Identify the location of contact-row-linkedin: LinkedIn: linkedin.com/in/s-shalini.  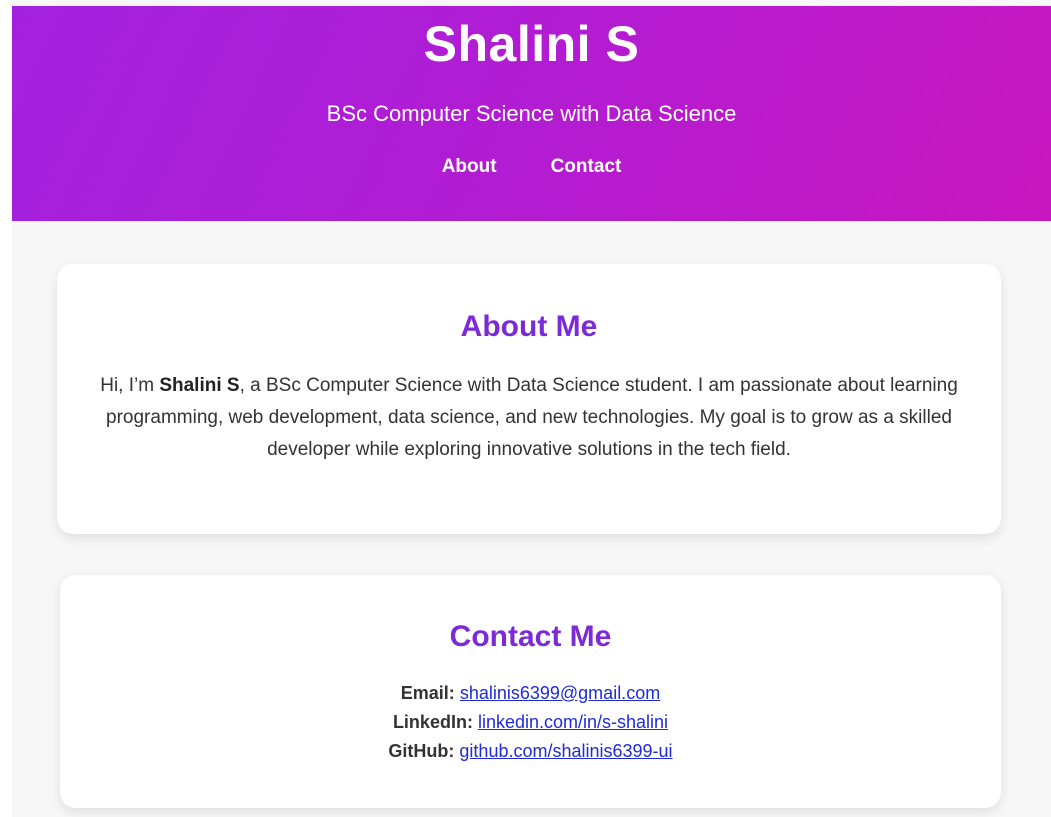
(530, 722).